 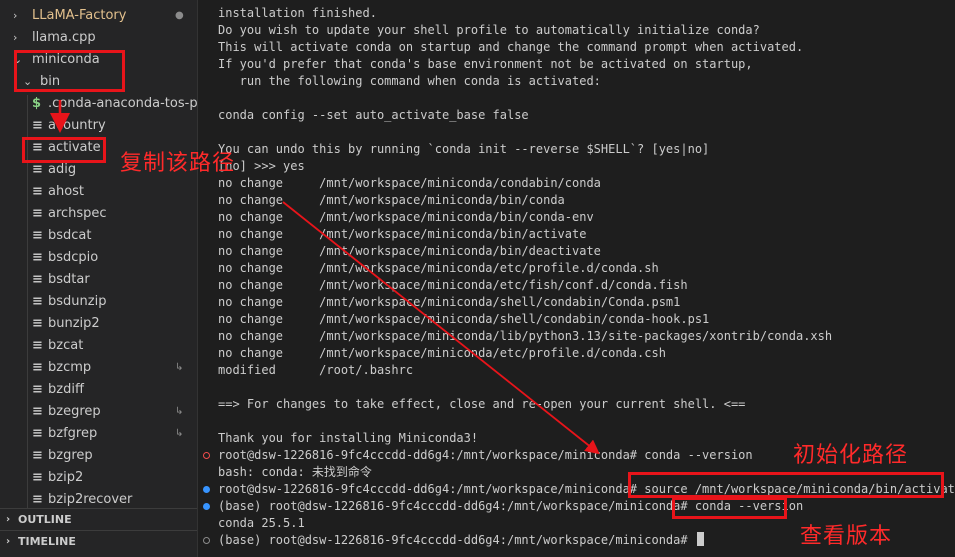 I want to click on tree-item-acountry: ≡ acountry, so click(x=98, y=126).